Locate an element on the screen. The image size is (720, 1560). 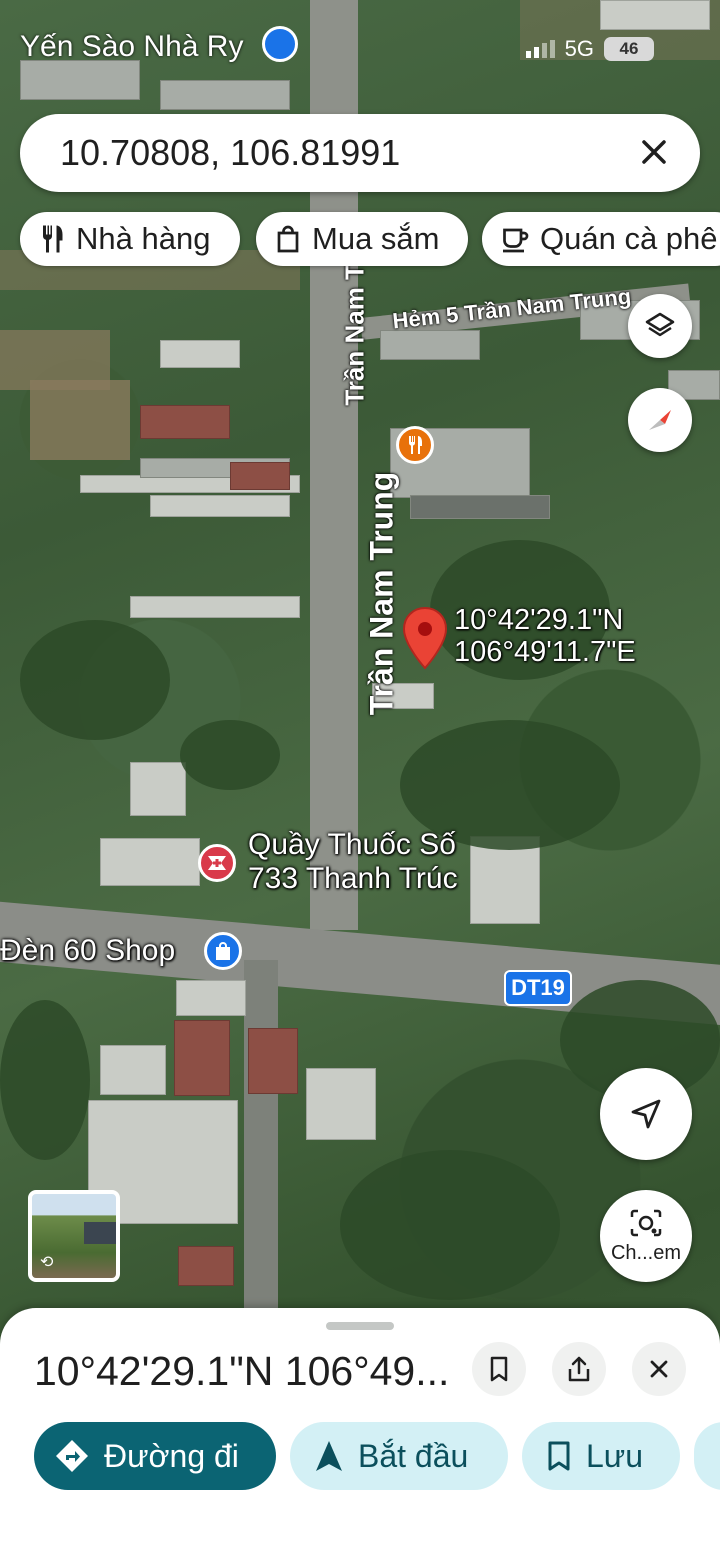
more-actions-button is located at coordinates (707, 1456).